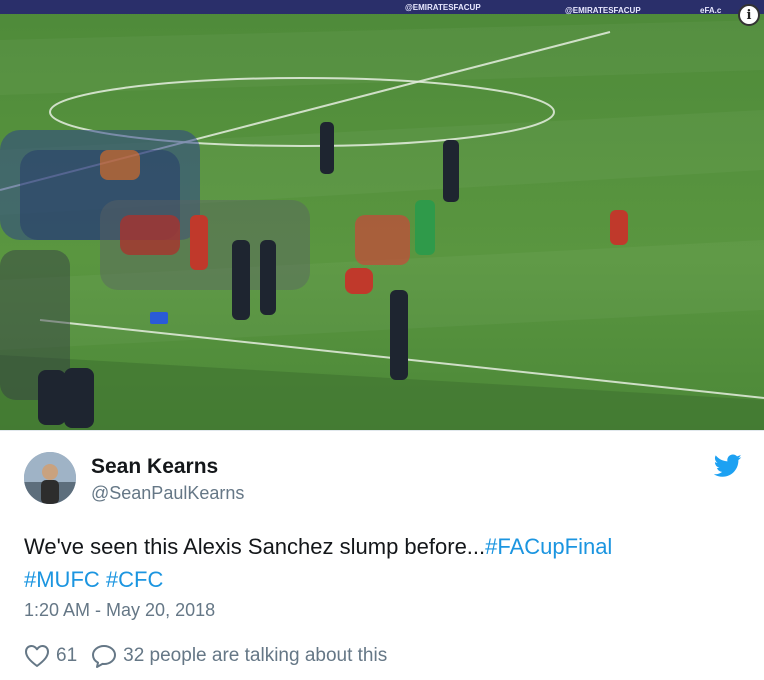 This screenshot has height=680, width=764. I want to click on avatar, so click(50, 478).